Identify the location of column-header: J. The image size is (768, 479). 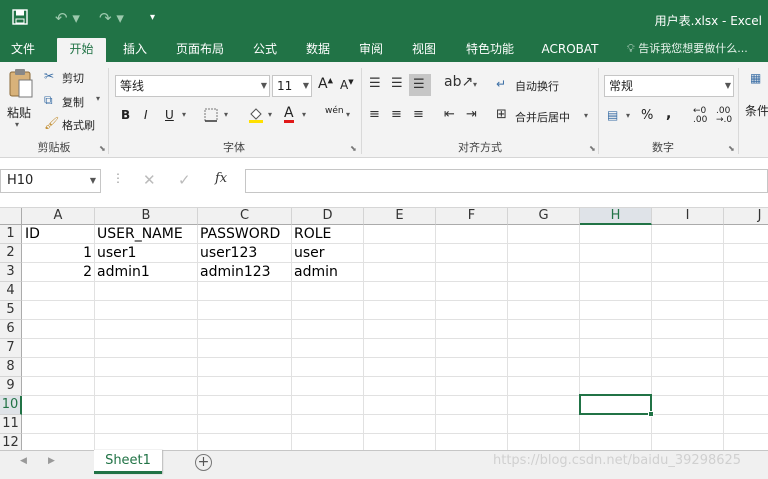
(746, 216).